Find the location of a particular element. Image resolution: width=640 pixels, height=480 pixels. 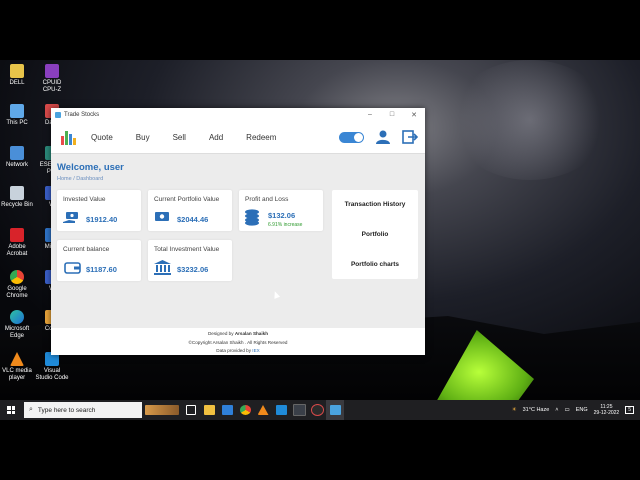

coin-stack-icon is located at coordinates (252, 217).